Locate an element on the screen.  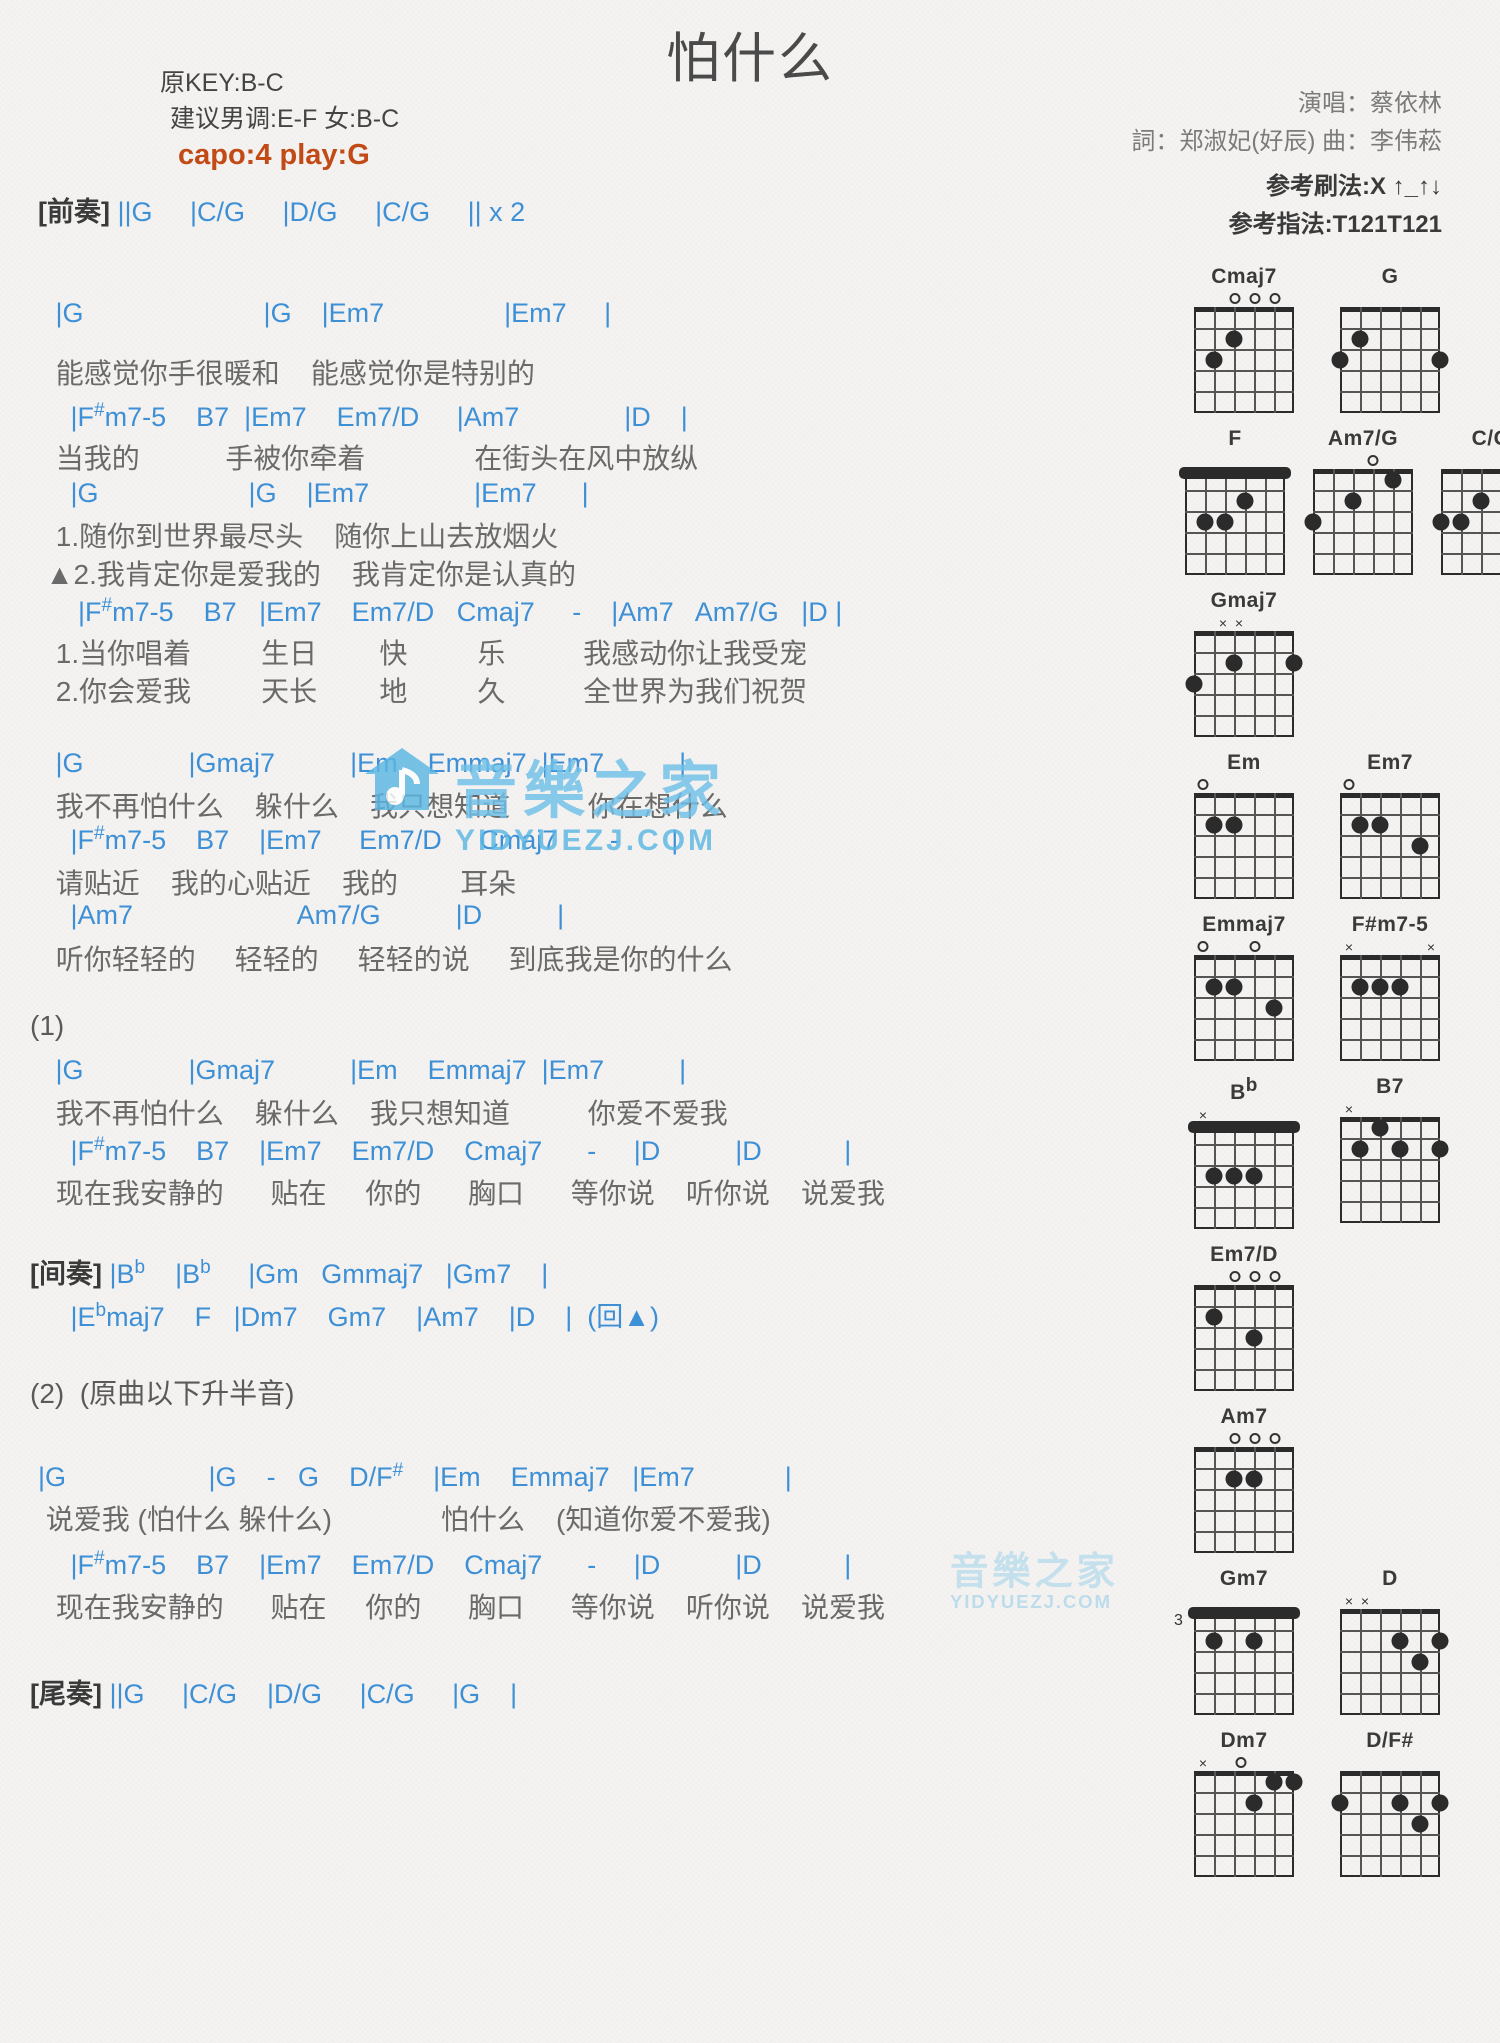
chord-diagram-name: B7 is located at coordinates (1390, 1086).